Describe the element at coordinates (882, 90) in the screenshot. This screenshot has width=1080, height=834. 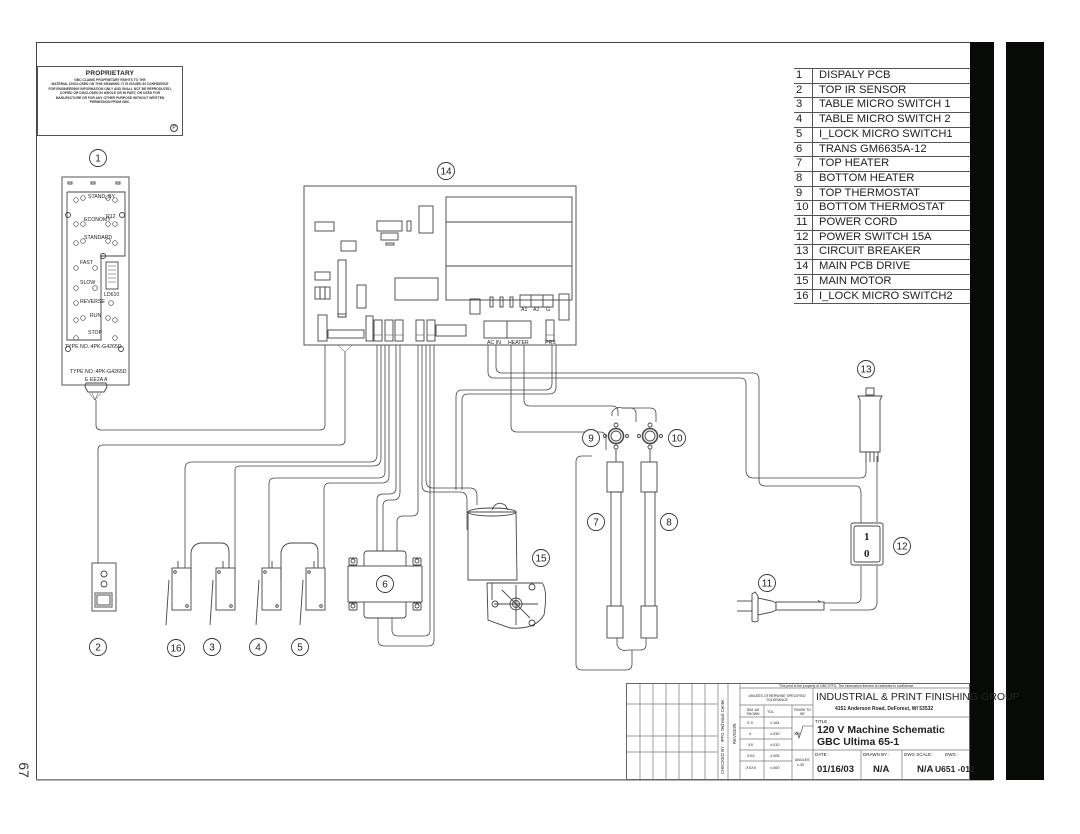
I see `legend-row: 2 TOP IR SENSOR` at that location.